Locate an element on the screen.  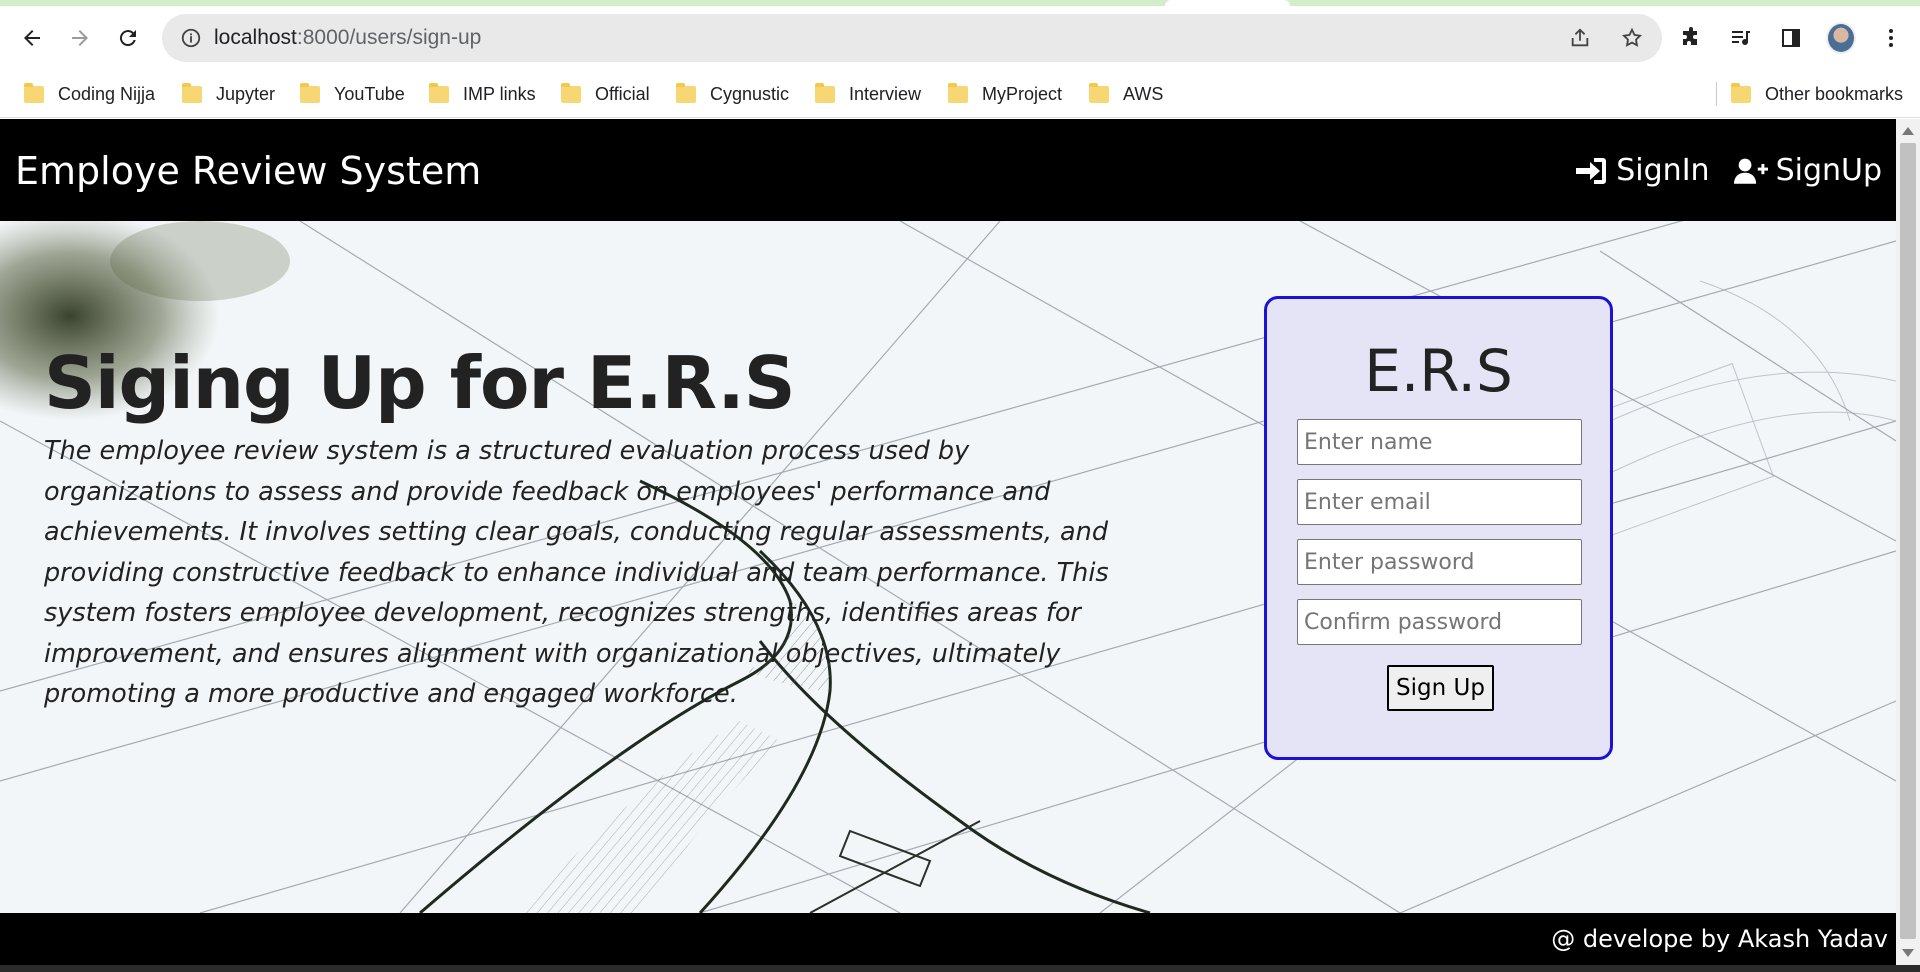
info-icon is located at coordinates (191, 38).